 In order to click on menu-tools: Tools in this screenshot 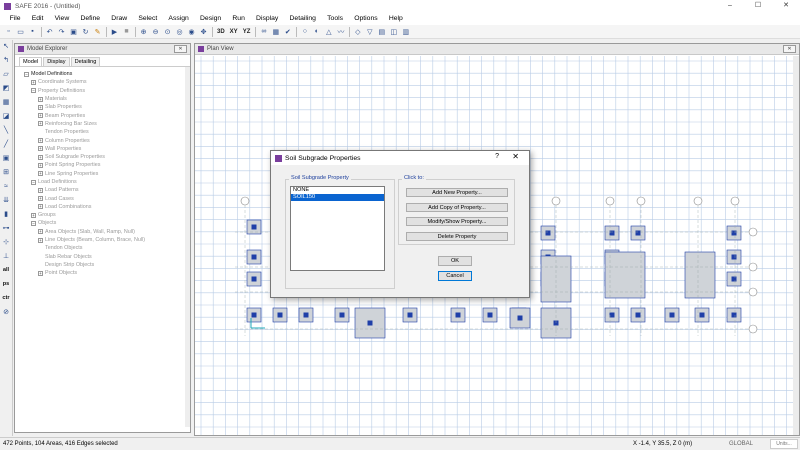, I will do `click(335, 18)`.